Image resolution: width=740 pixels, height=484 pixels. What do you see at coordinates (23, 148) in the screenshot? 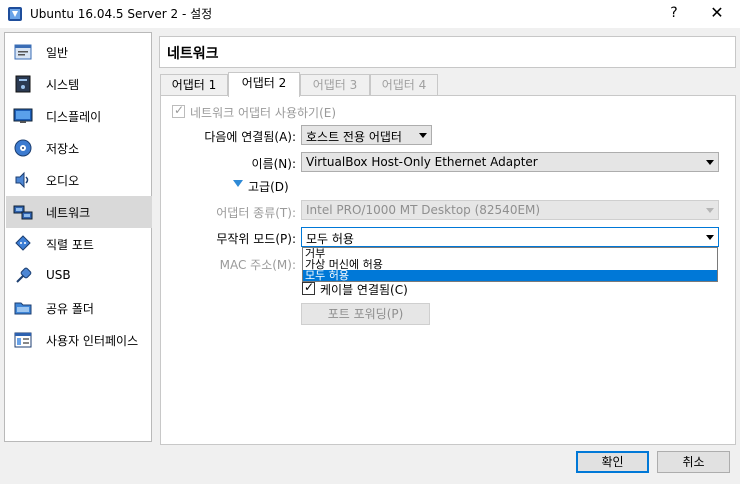
I see `storage-icon` at bounding box center [23, 148].